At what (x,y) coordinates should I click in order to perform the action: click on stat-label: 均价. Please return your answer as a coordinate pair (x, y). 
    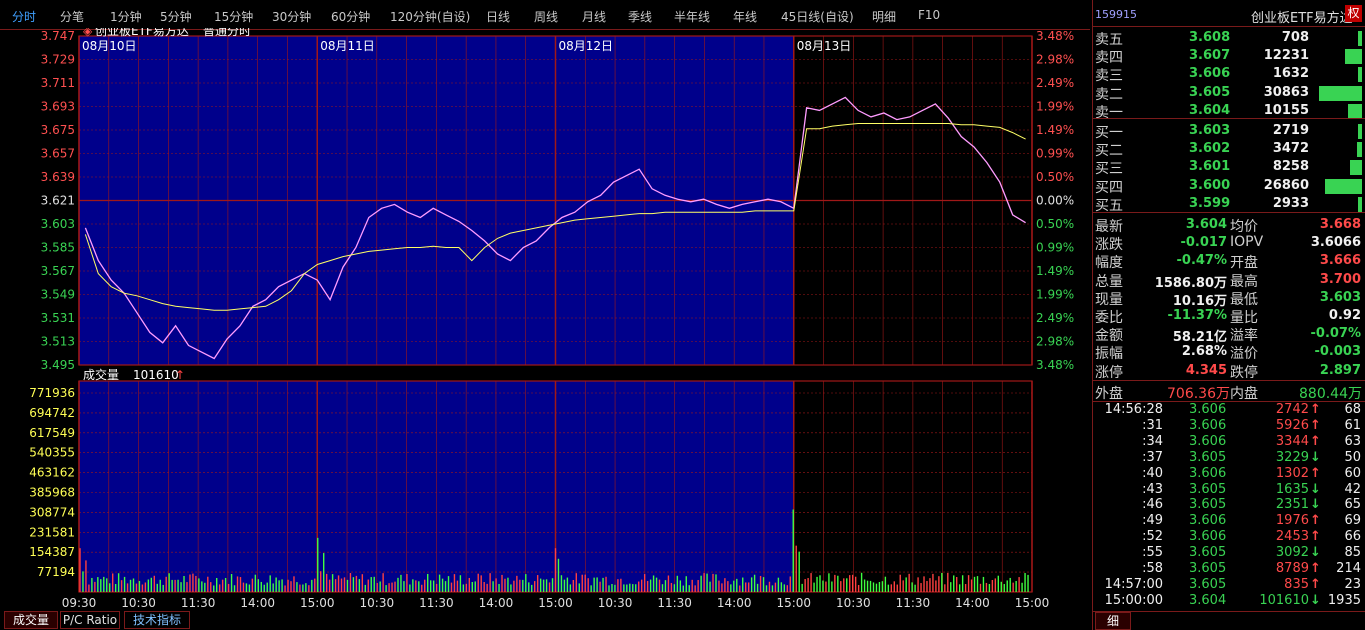
    Looking at the image, I should click on (1244, 227).